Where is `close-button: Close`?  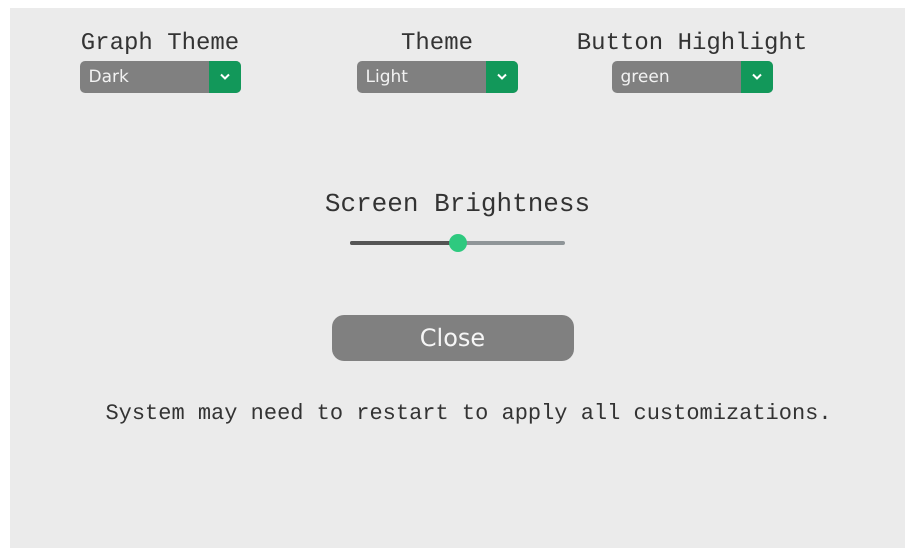 close-button: Close is located at coordinates (453, 337).